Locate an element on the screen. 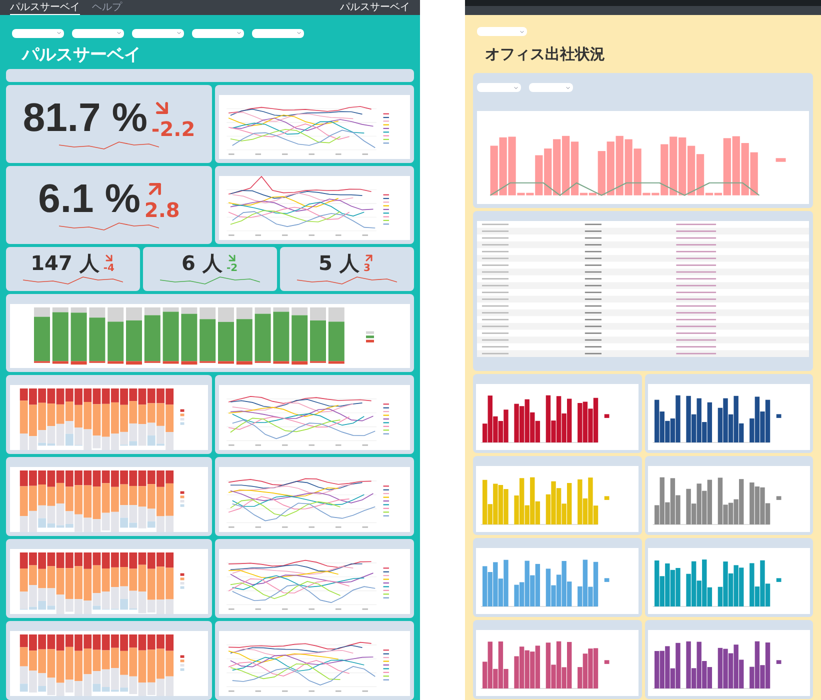 The image size is (821, 700). kpi-value: 81.7 % is located at coordinates (85, 118).